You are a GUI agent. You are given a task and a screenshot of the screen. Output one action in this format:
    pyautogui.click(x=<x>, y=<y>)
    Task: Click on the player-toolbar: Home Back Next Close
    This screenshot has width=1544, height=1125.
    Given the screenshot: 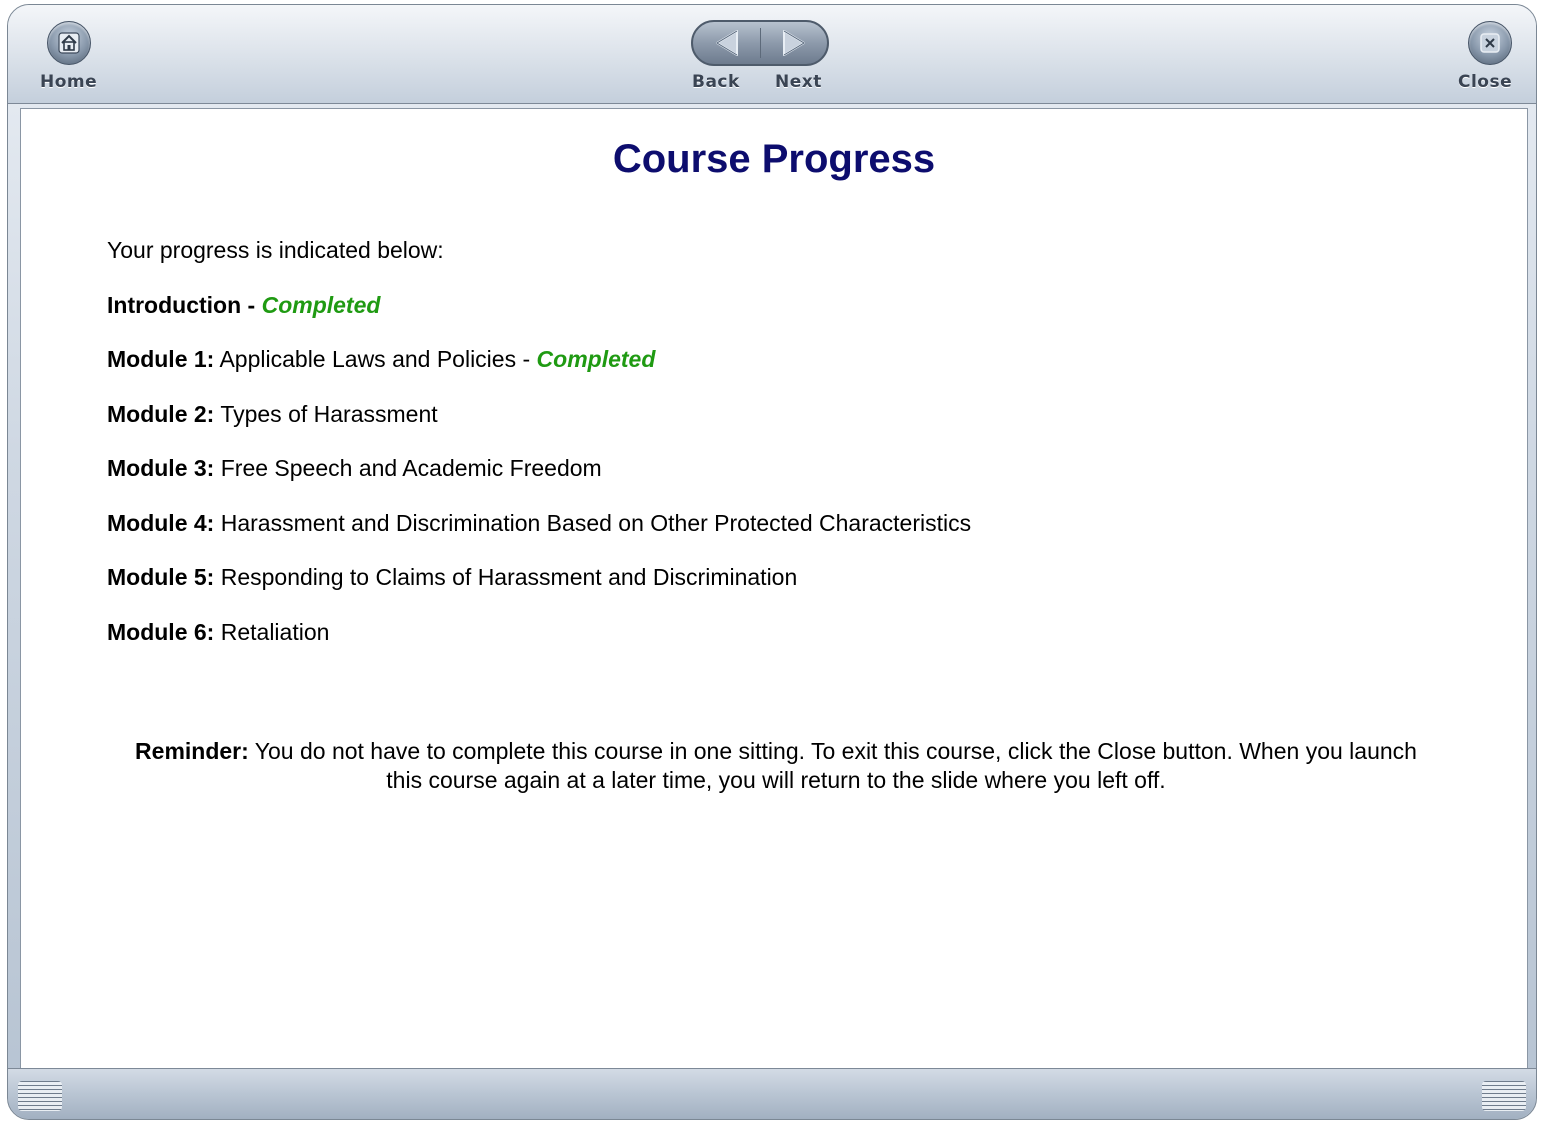 What is the action you would take?
    pyautogui.click(x=772, y=54)
    